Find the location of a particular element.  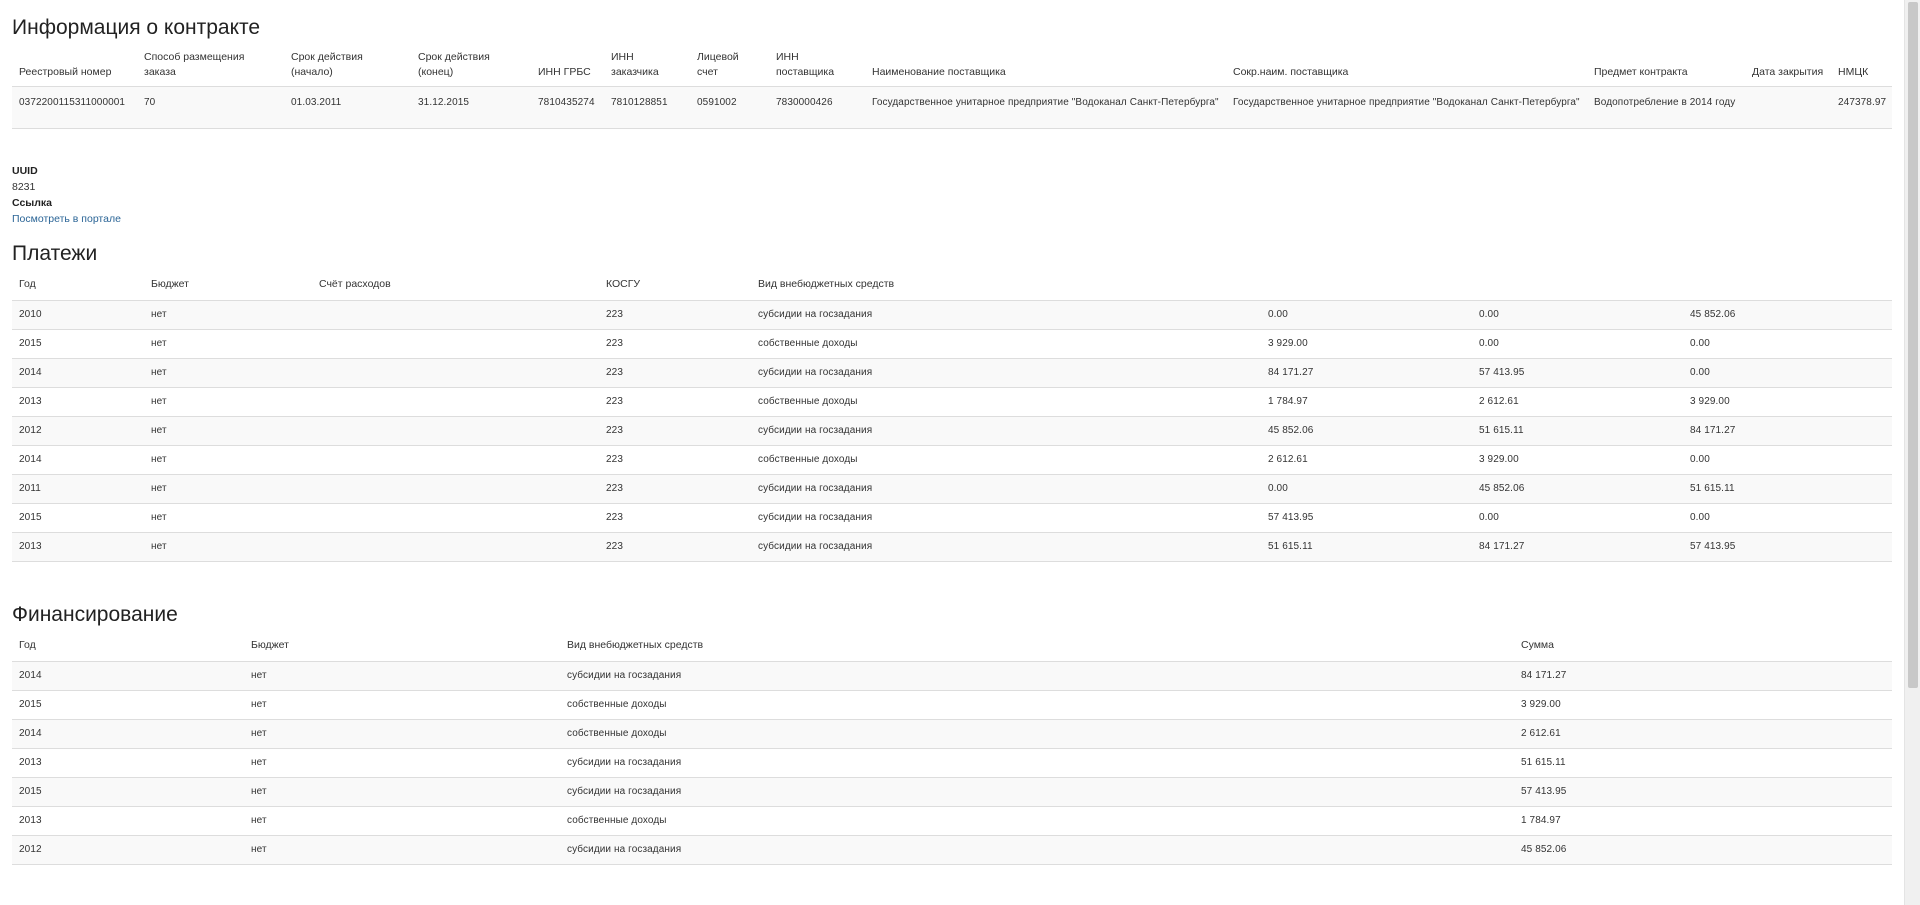

contract-header-cell: Лицевой счет is located at coordinates (729, 68).